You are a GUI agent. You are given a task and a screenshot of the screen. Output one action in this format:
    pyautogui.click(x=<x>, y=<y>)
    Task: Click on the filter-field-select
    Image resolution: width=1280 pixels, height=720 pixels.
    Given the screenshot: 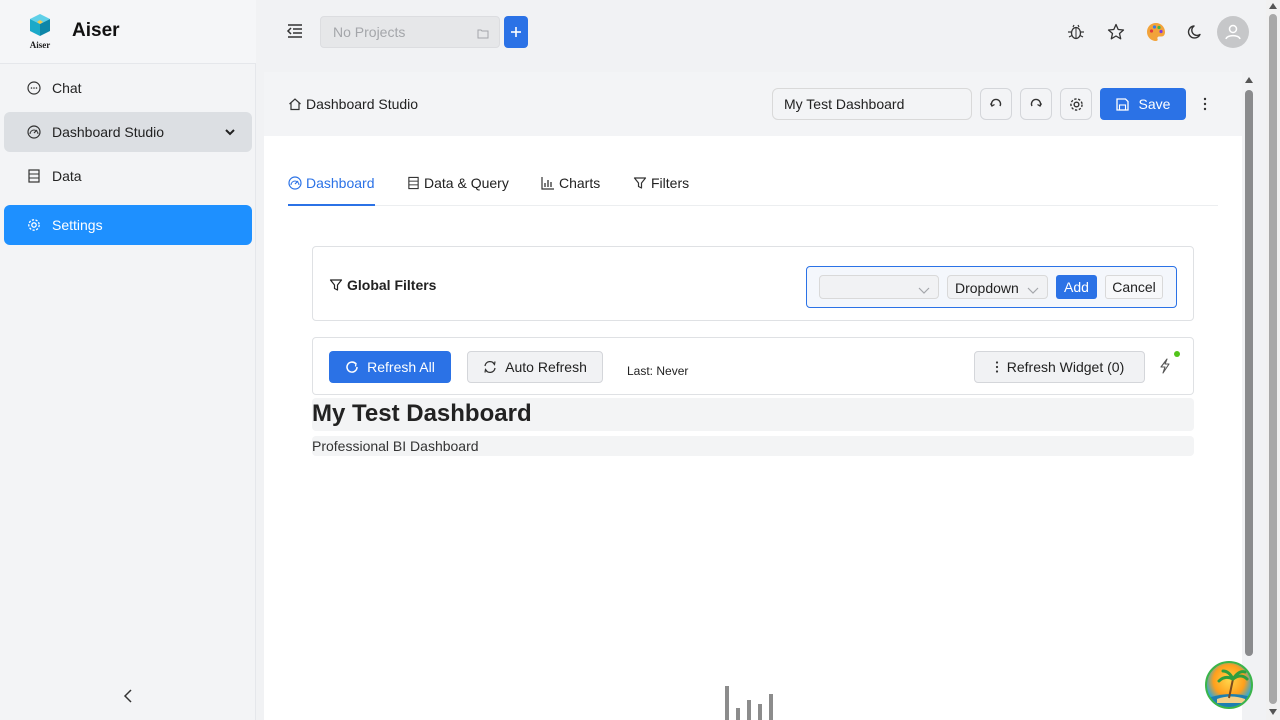 What is the action you would take?
    pyautogui.click(x=879, y=287)
    